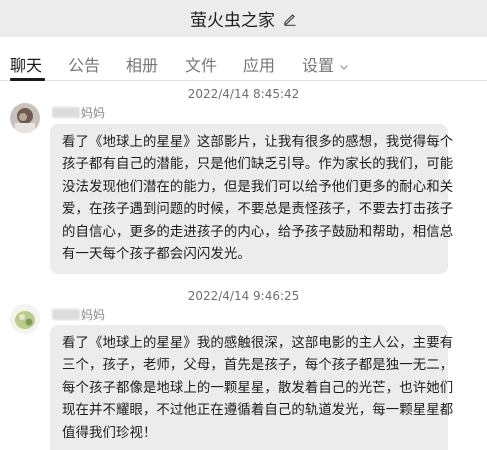 This screenshot has height=450, width=487. I want to click on group-title: 萤火虫之家, so click(232, 21).